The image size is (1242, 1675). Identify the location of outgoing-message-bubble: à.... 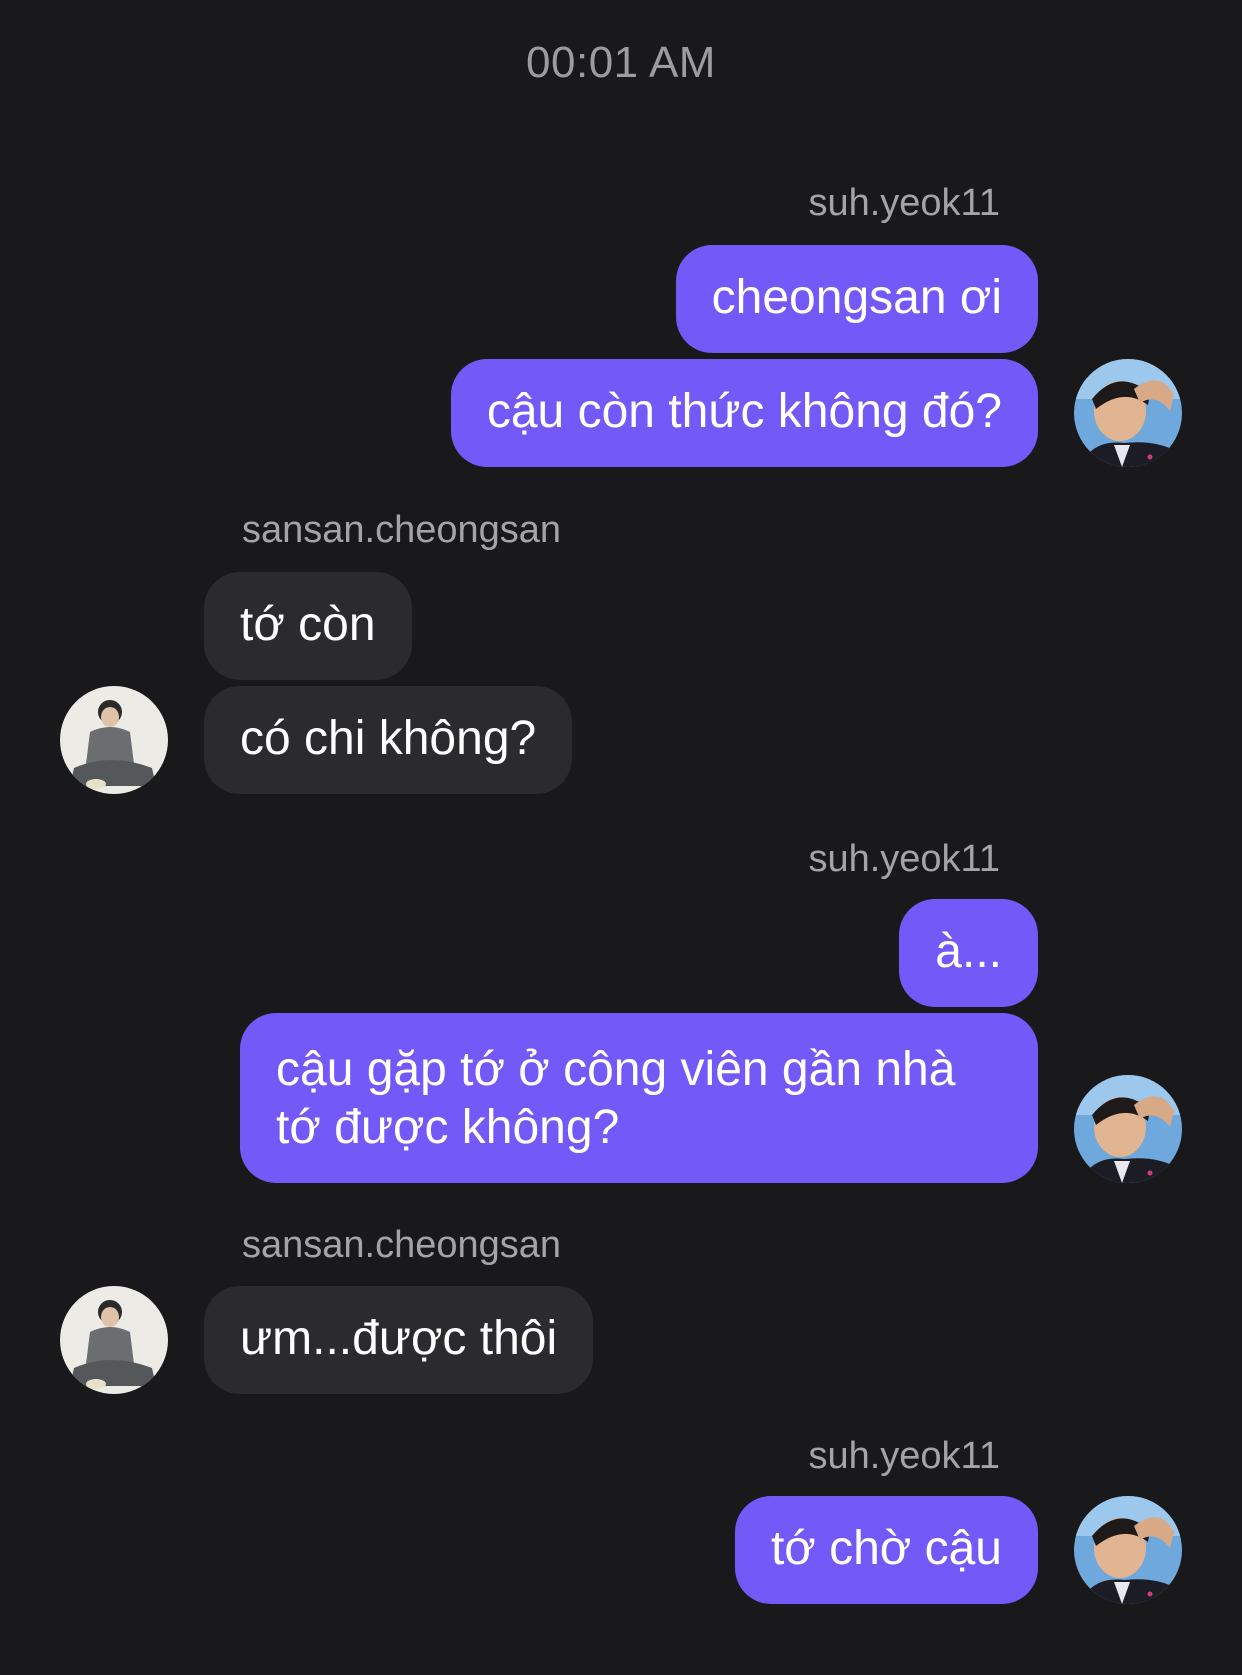
(968, 953).